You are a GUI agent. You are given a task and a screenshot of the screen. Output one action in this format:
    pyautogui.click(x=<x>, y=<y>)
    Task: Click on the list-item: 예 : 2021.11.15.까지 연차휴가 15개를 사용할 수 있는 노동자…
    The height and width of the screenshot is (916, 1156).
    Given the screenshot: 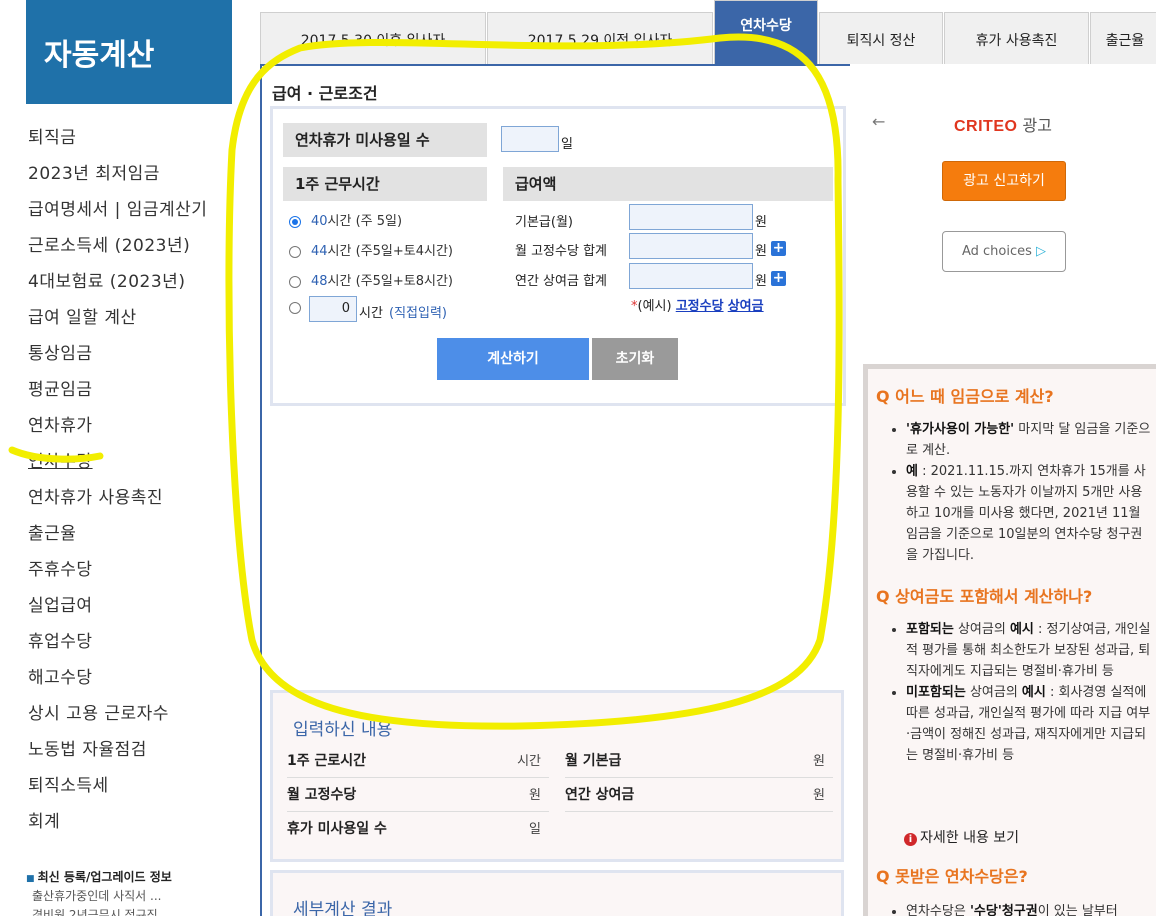 What is the action you would take?
    pyautogui.click(x=1029, y=513)
    